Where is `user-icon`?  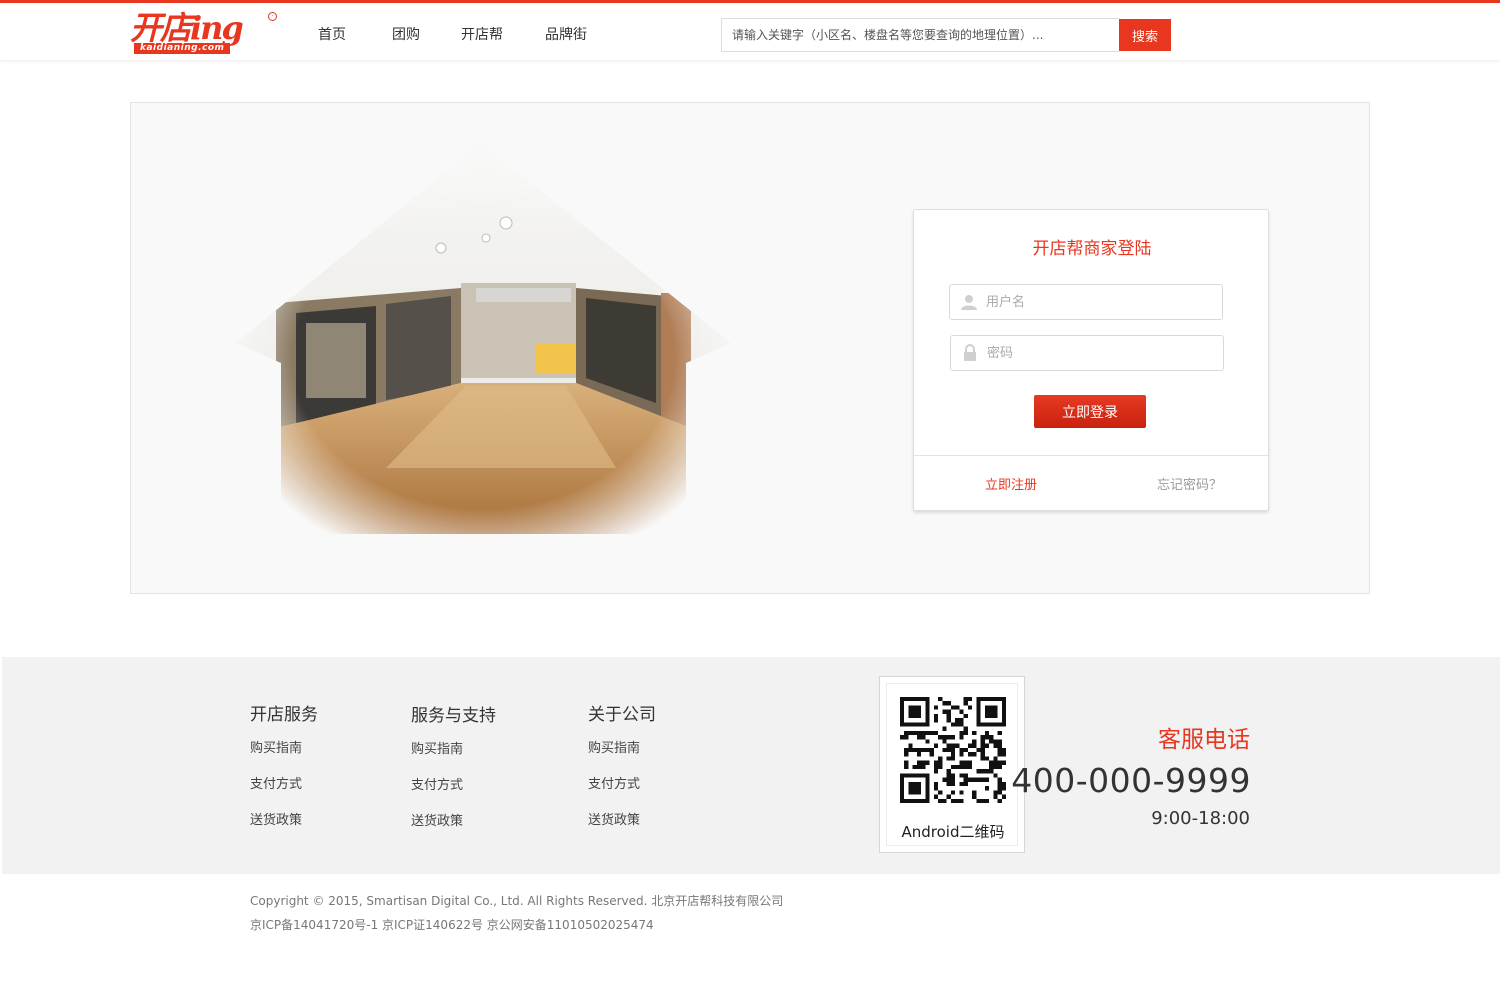 user-icon is located at coordinates (969, 302).